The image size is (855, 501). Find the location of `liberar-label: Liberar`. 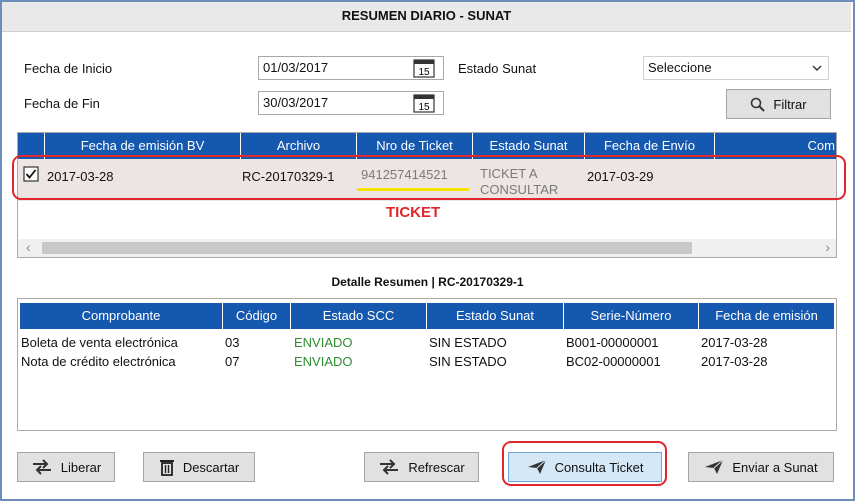

liberar-label: Liberar is located at coordinates (81, 467).